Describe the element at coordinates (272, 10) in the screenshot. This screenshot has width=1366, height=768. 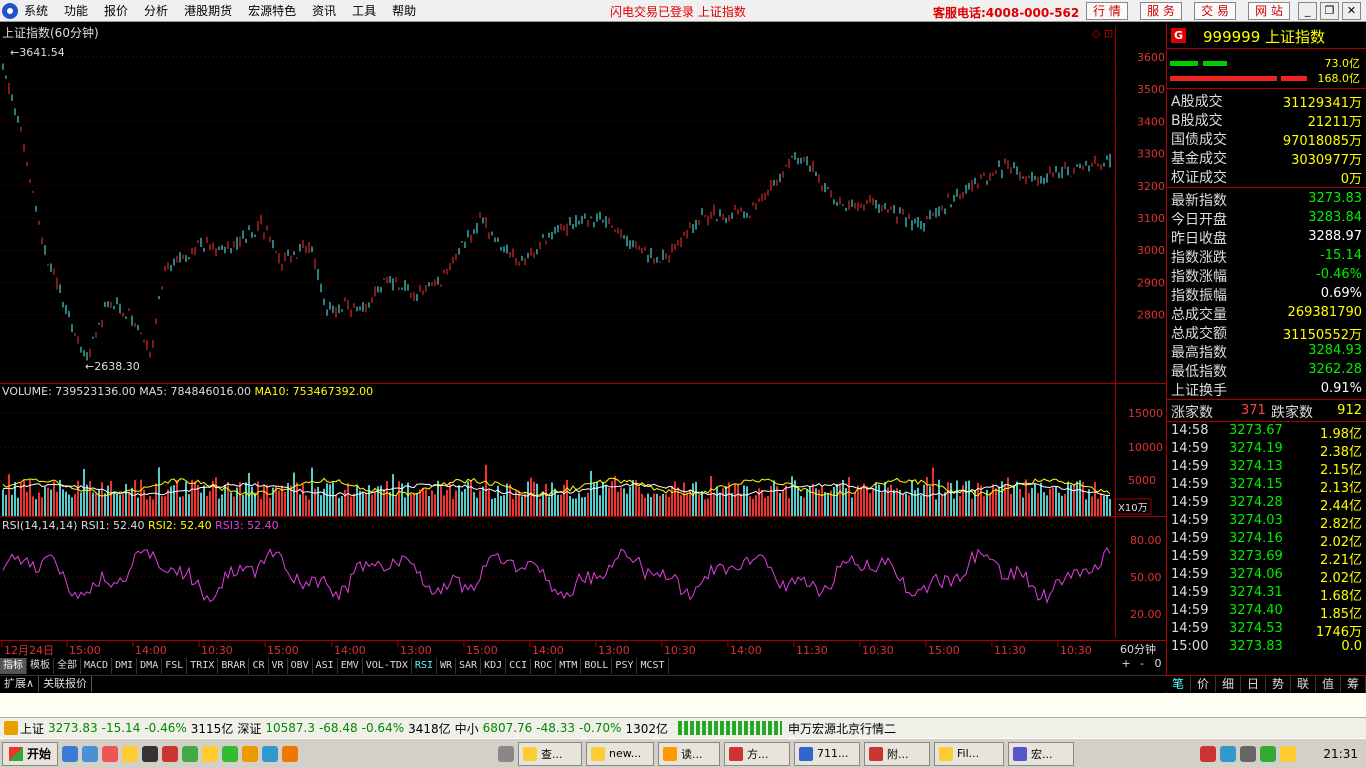
I see `menu-item: 宏源特色` at that location.